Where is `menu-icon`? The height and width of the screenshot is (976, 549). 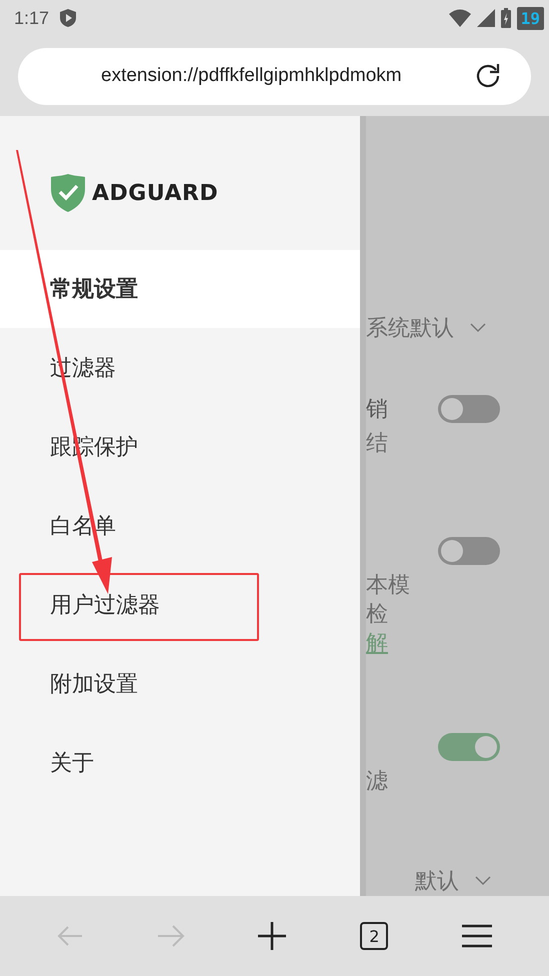
menu-icon is located at coordinates (477, 936).